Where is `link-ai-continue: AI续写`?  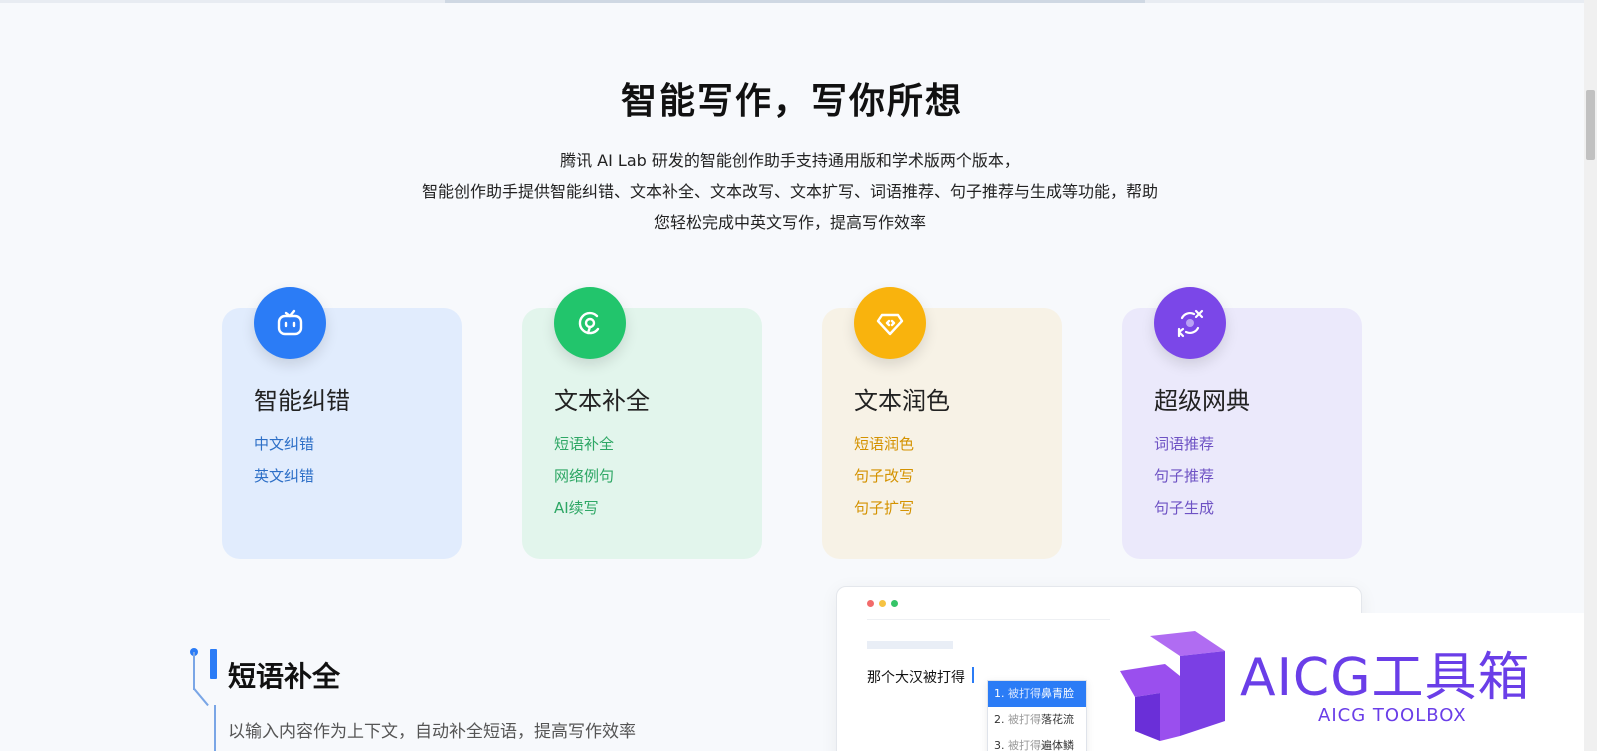
link-ai-continue: AI续写 is located at coordinates (584, 508).